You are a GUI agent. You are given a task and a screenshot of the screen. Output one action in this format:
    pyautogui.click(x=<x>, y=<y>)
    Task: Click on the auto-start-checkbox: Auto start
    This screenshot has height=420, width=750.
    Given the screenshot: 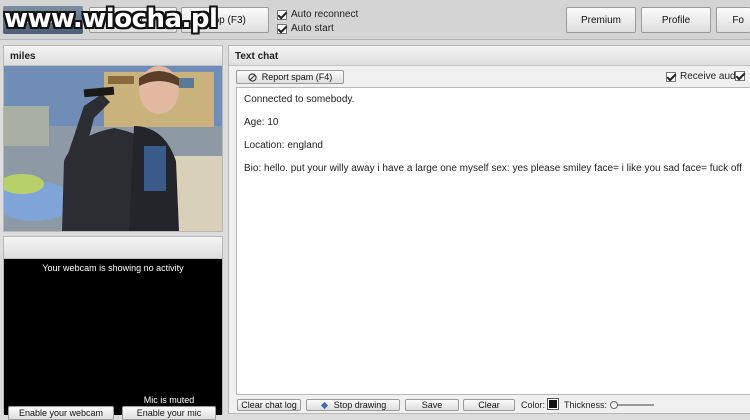 What is the action you would take?
    pyautogui.click(x=305, y=28)
    